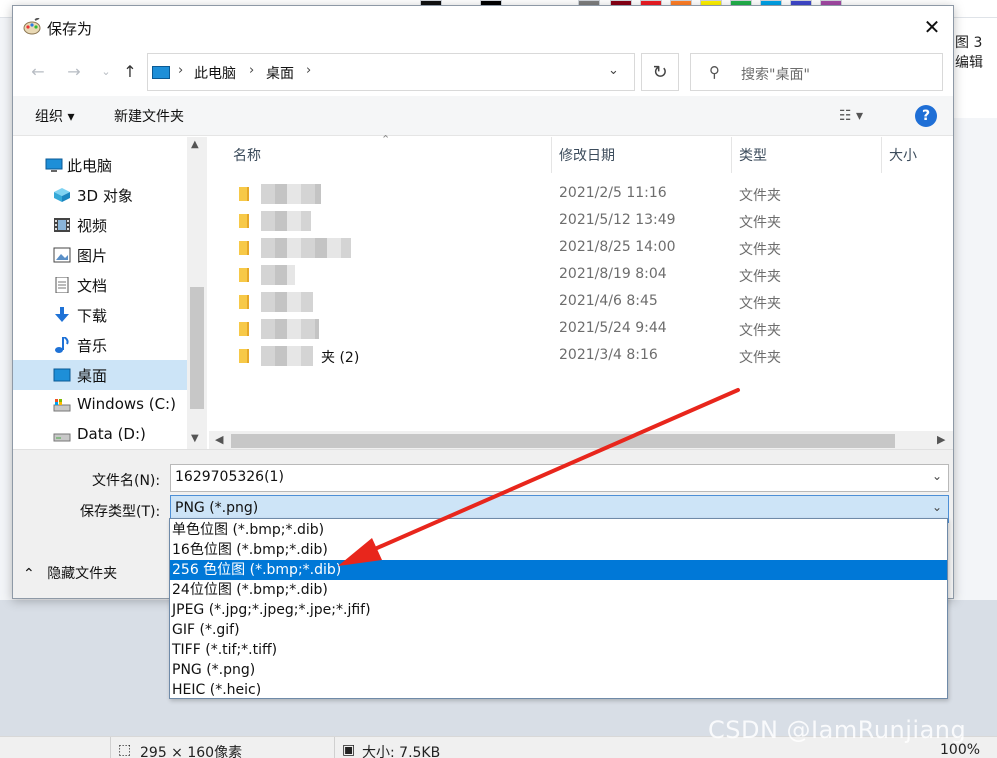  I want to click on paint-palette-icon, so click(32, 26).